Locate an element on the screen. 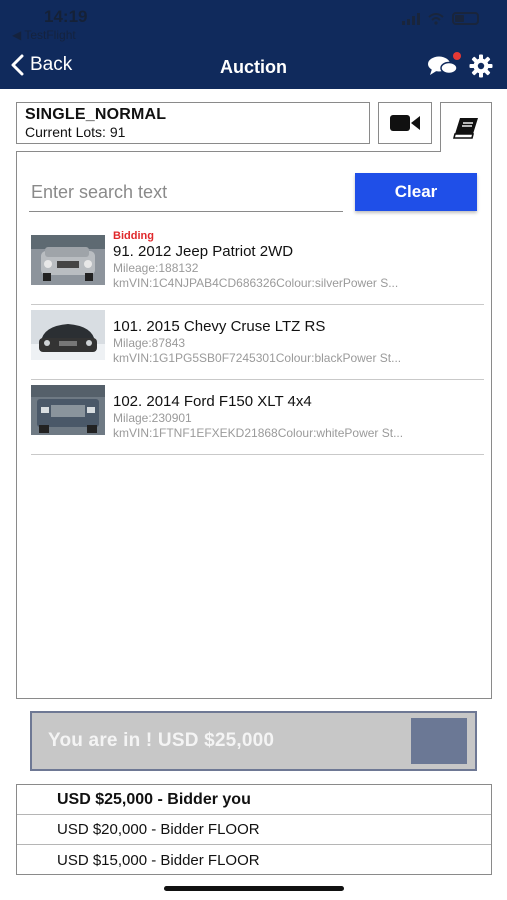 The width and height of the screenshot is (507, 900). lot-status-badge: Bidding is located at coordinates (133, 236).